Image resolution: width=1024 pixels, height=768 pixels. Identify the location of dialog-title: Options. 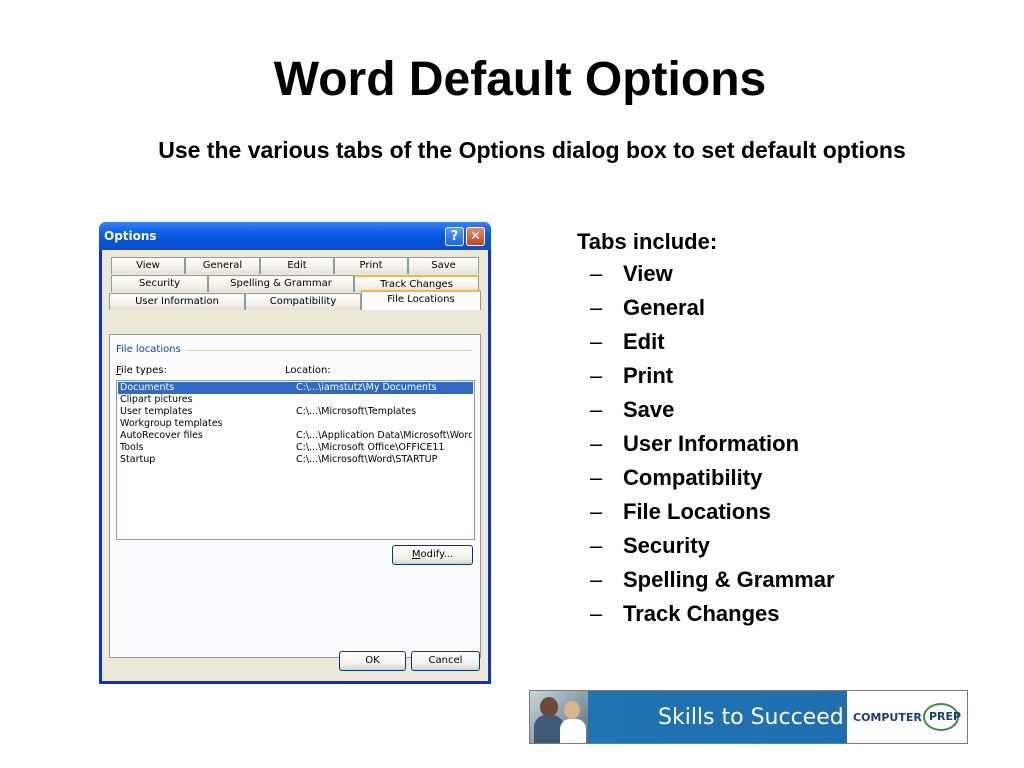
(130, 236).